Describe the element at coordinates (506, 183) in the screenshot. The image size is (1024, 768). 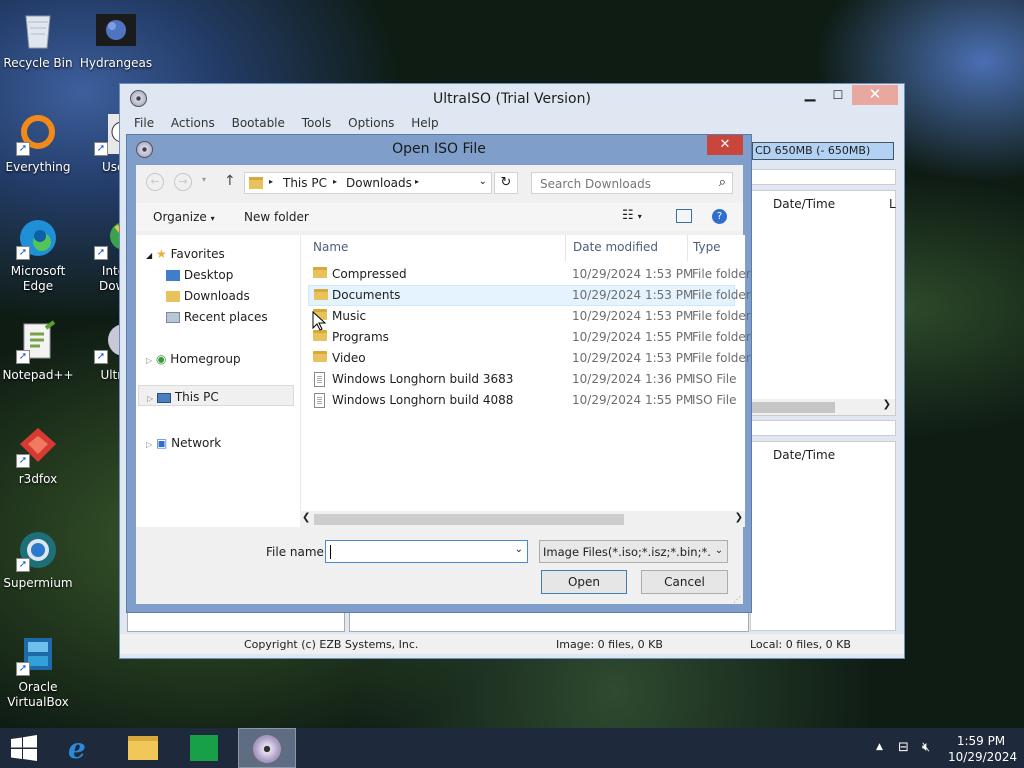
I see `refresh-icon: ↻` at that location.